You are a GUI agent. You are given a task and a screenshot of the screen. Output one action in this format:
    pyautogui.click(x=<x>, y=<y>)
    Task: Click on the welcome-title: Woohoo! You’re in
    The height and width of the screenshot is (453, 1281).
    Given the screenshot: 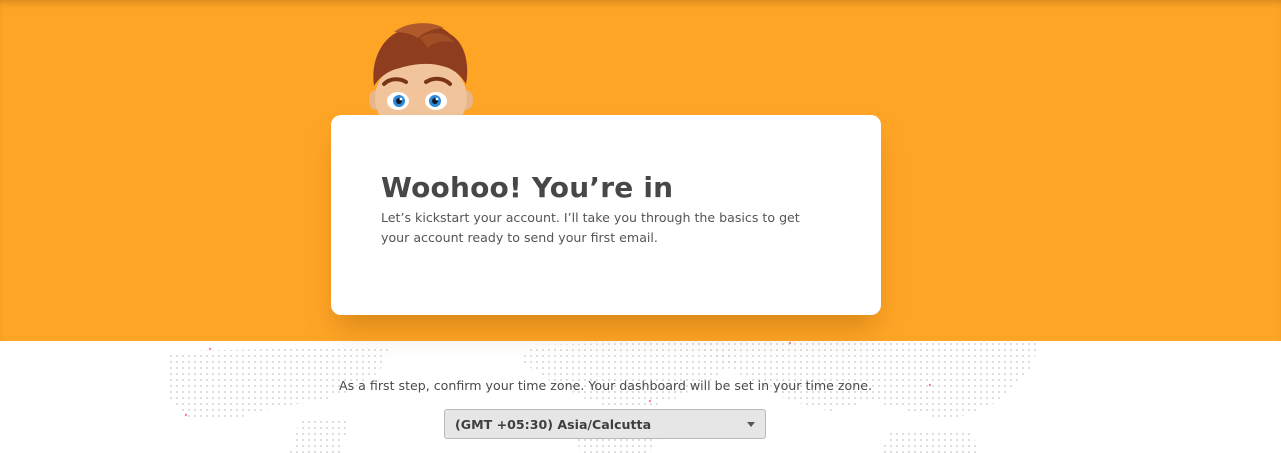 What is the action you would take?
    pyautogui.click(x=527, y=187)
    